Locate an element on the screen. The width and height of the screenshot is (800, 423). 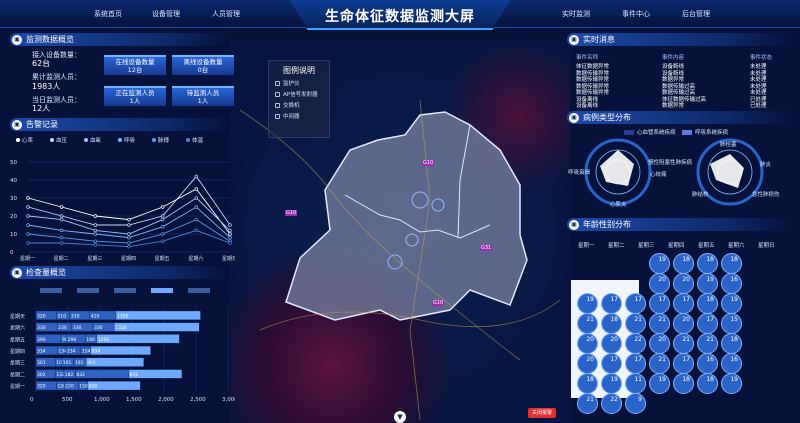
expand-button: ▼ is located at coordinates (400, 417).